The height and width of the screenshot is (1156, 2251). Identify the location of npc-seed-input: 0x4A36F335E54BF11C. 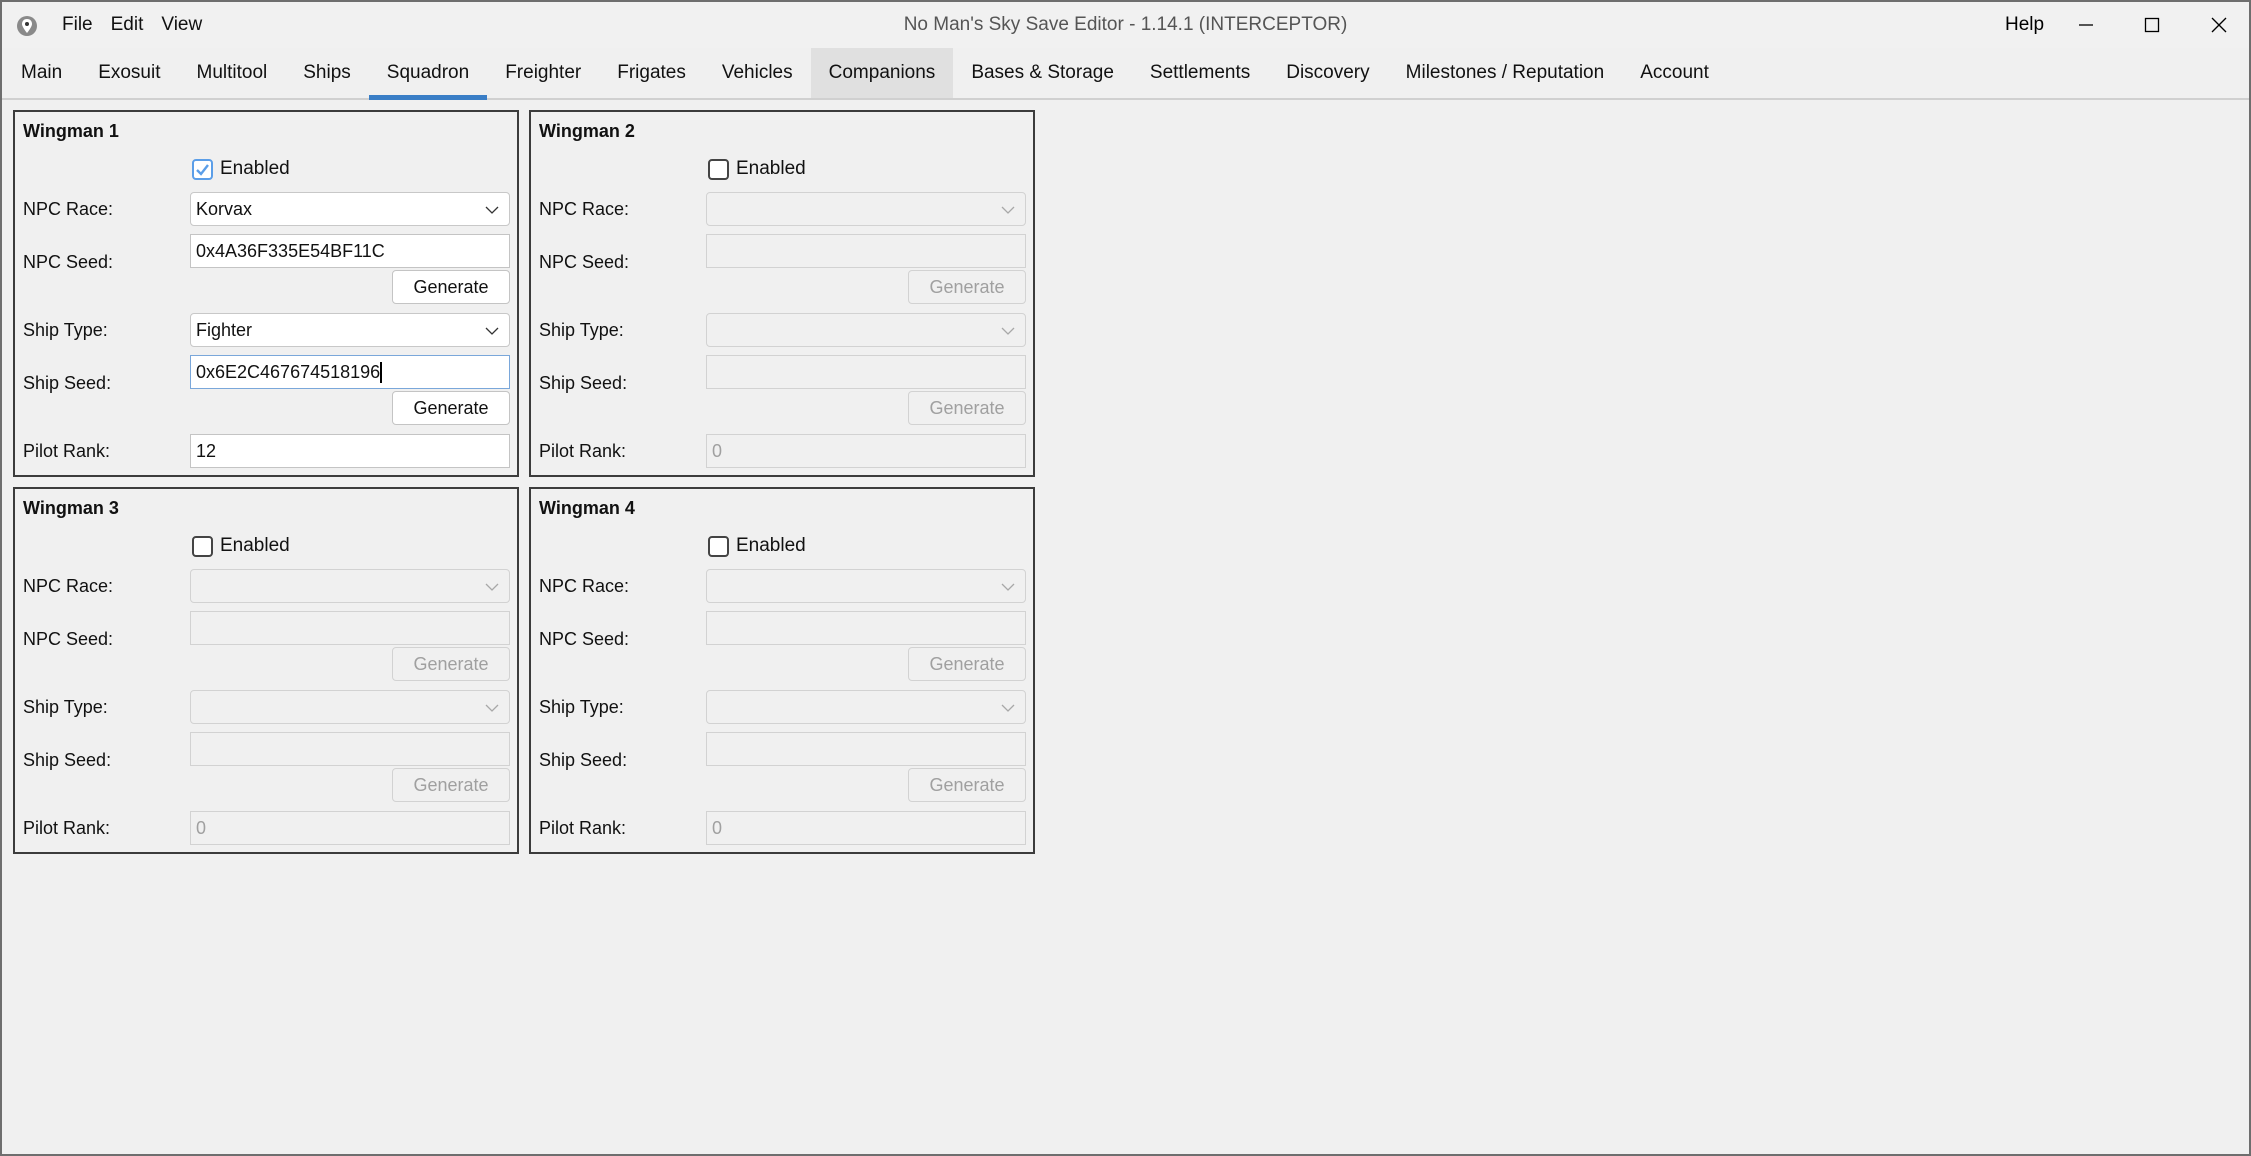
(350, 251).